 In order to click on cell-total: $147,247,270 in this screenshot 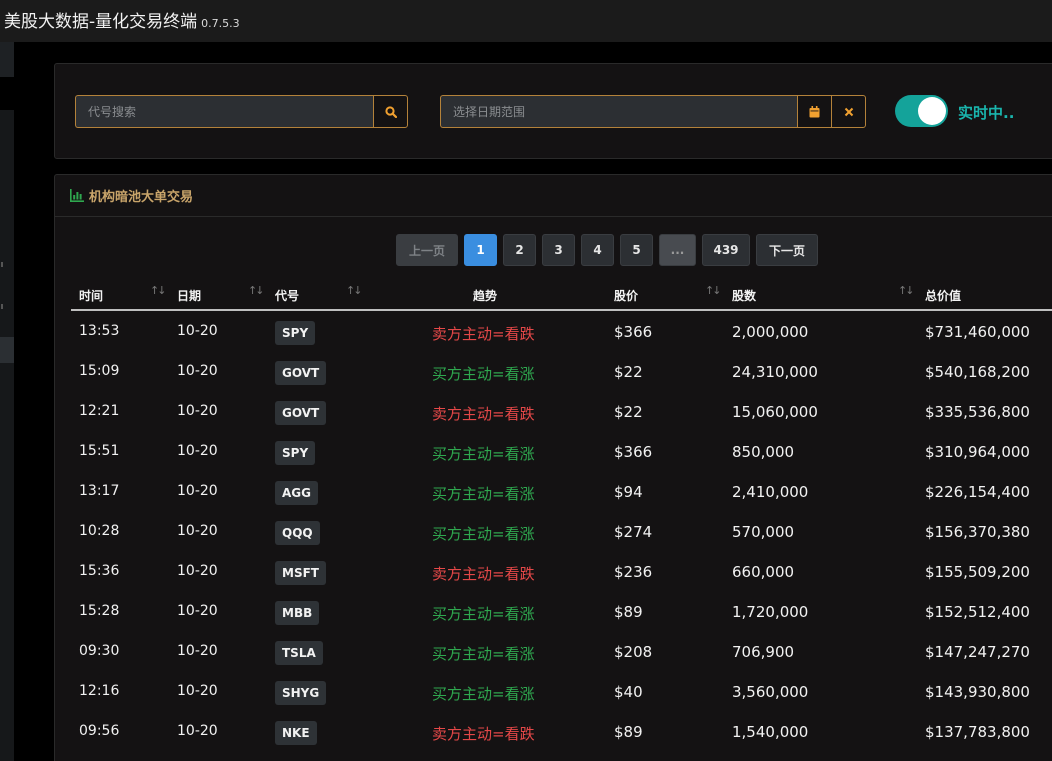, I will do `click(977, 652)`.